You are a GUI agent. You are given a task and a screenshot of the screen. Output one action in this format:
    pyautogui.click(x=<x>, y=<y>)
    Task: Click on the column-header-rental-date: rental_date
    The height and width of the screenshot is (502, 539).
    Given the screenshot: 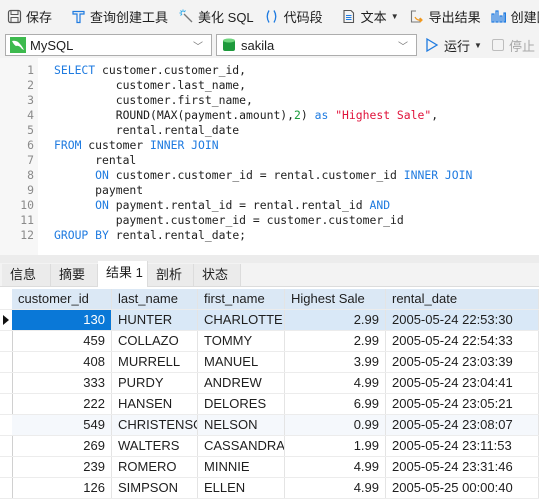 What is the action you would take?
    pyautogui.click(x=462, y=299)
    